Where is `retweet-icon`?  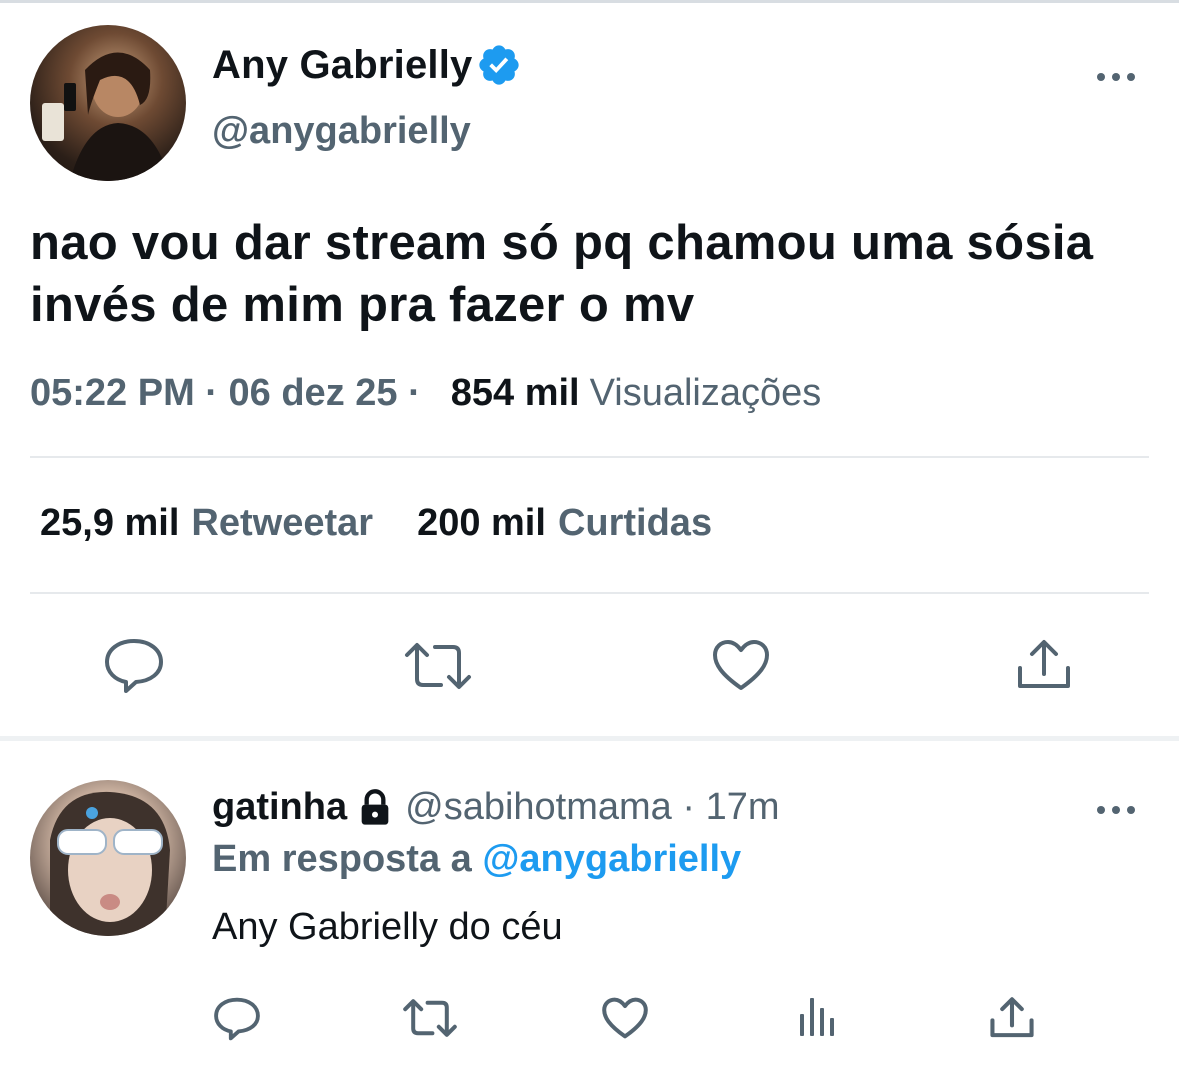
retweet-icon is located at coordinates (438, 666).